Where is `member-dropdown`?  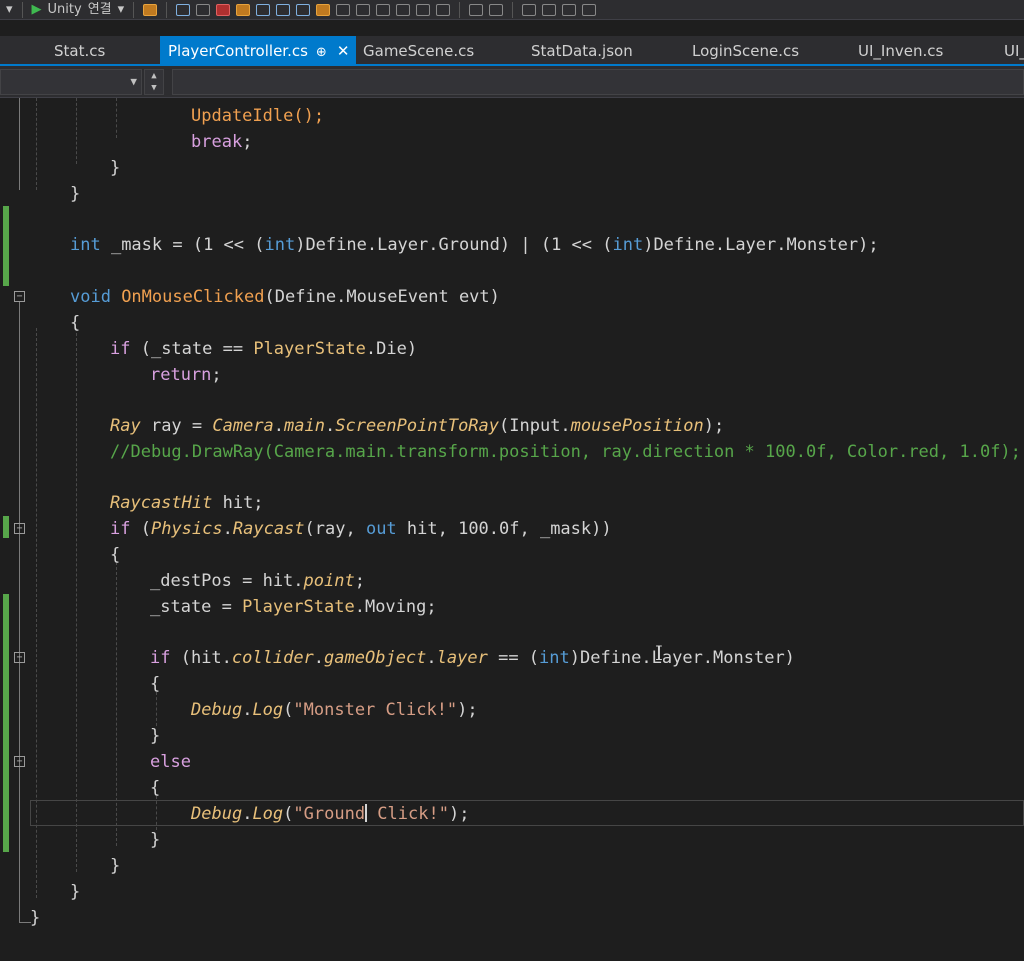 member-dropdown is located at coordinates (598, 82).